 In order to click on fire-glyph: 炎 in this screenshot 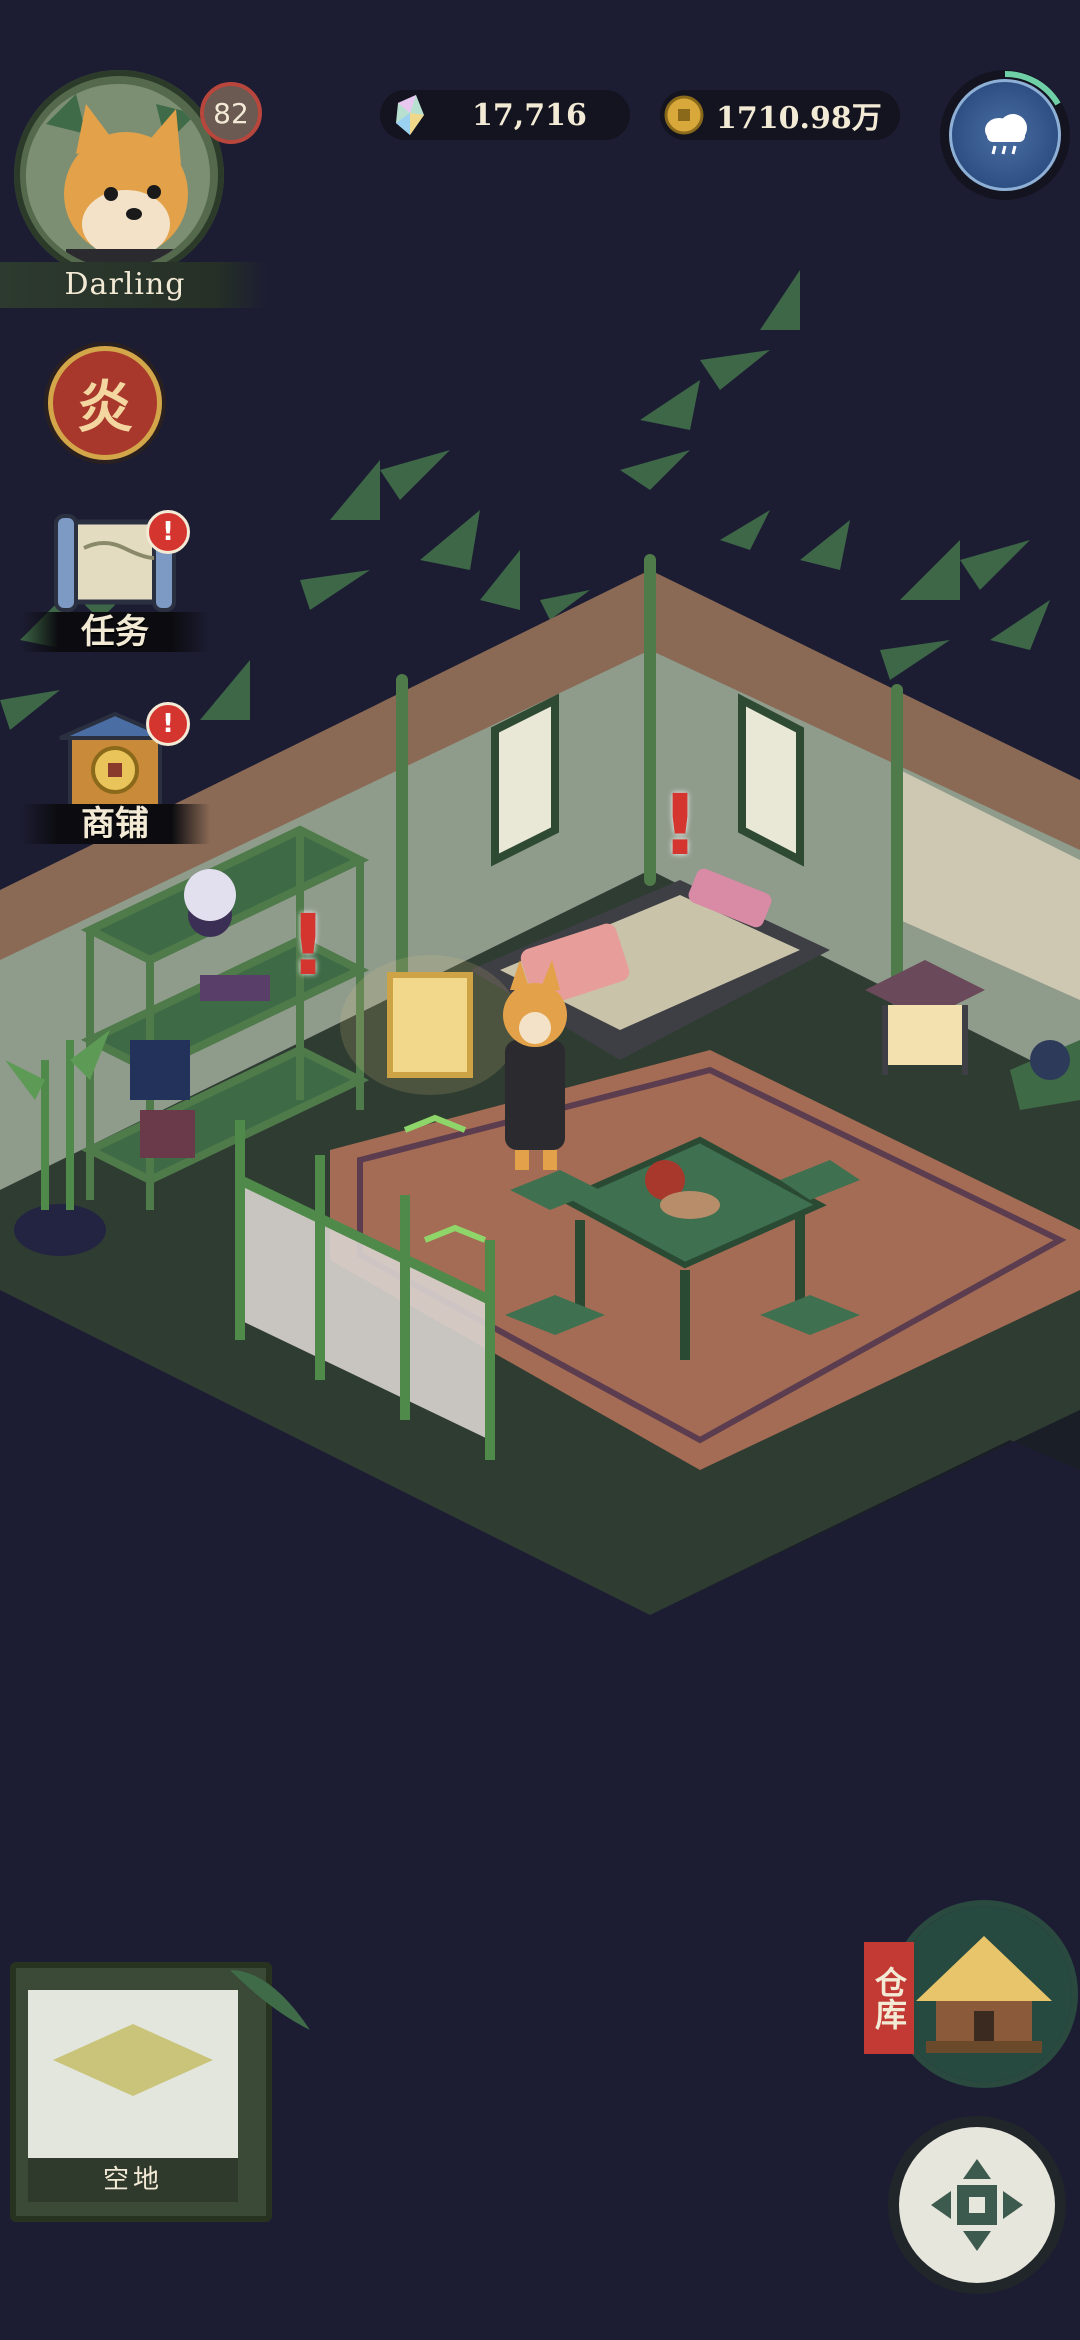, I will do `click(105, 403)`.